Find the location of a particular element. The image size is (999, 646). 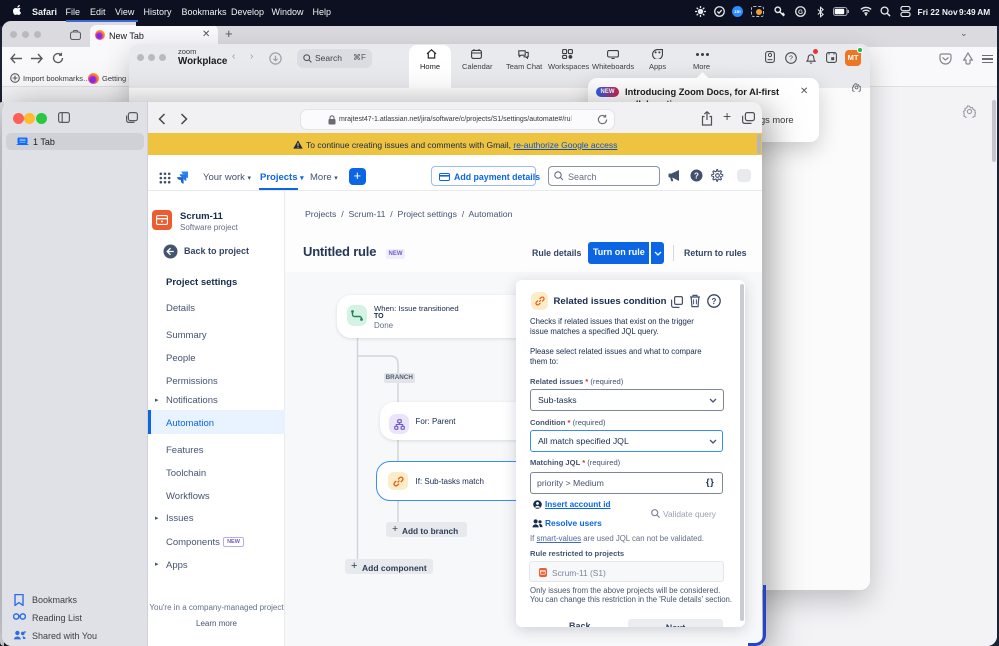

svg-text: G is located at coordinates (800, 12).